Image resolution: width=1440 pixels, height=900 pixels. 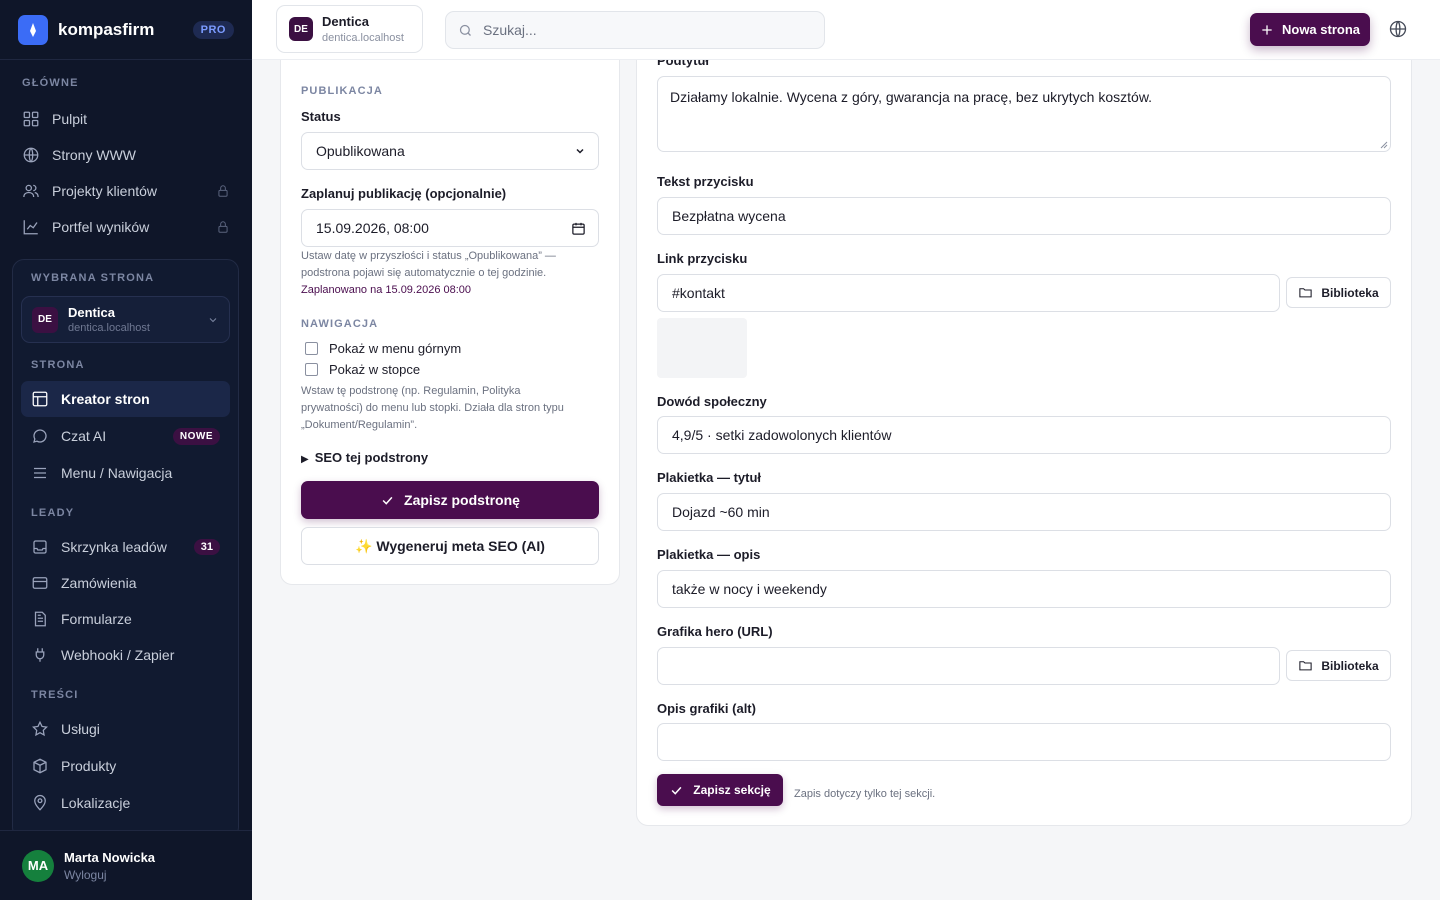 I want to click on schedule-datetime-input: 15.09.2026, 08:00, so click(x=450, y=228).